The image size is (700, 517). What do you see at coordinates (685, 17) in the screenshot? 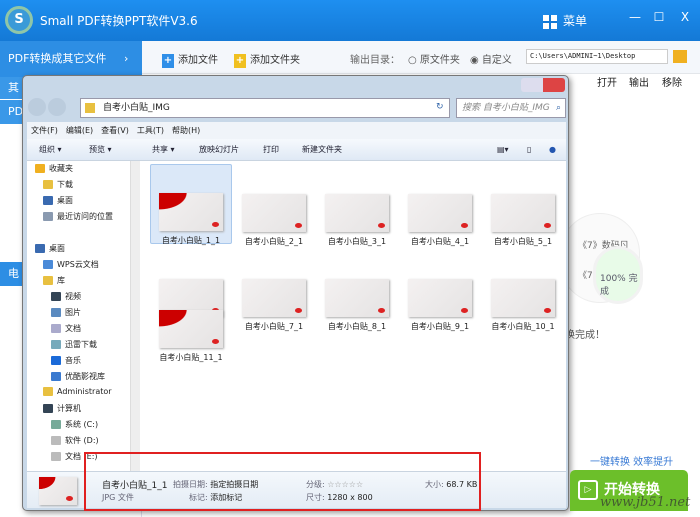
I see `close-button: X` at bounding box center [685, 17].